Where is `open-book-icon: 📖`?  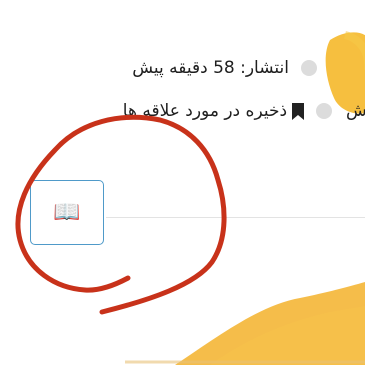
open-book-icon: 📖 is located at coordinates (67, 212).